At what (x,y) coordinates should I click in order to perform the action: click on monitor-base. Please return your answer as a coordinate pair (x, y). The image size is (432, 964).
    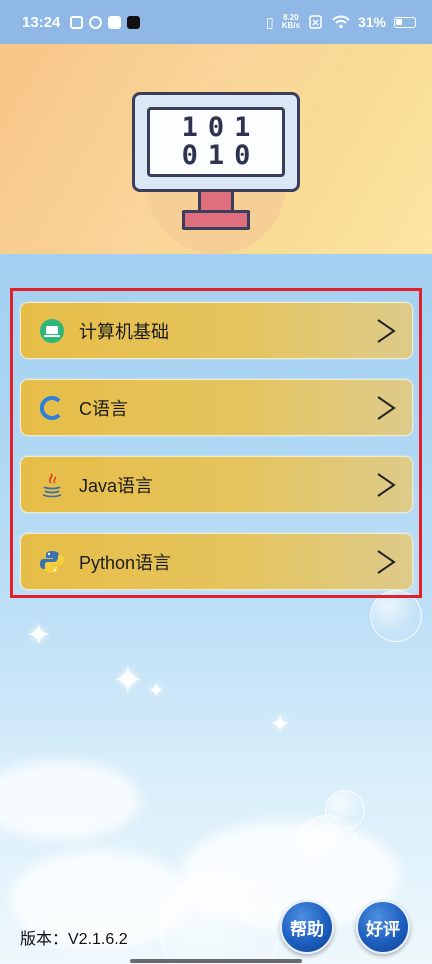
    Looking at the image, I should click on (216, 220).